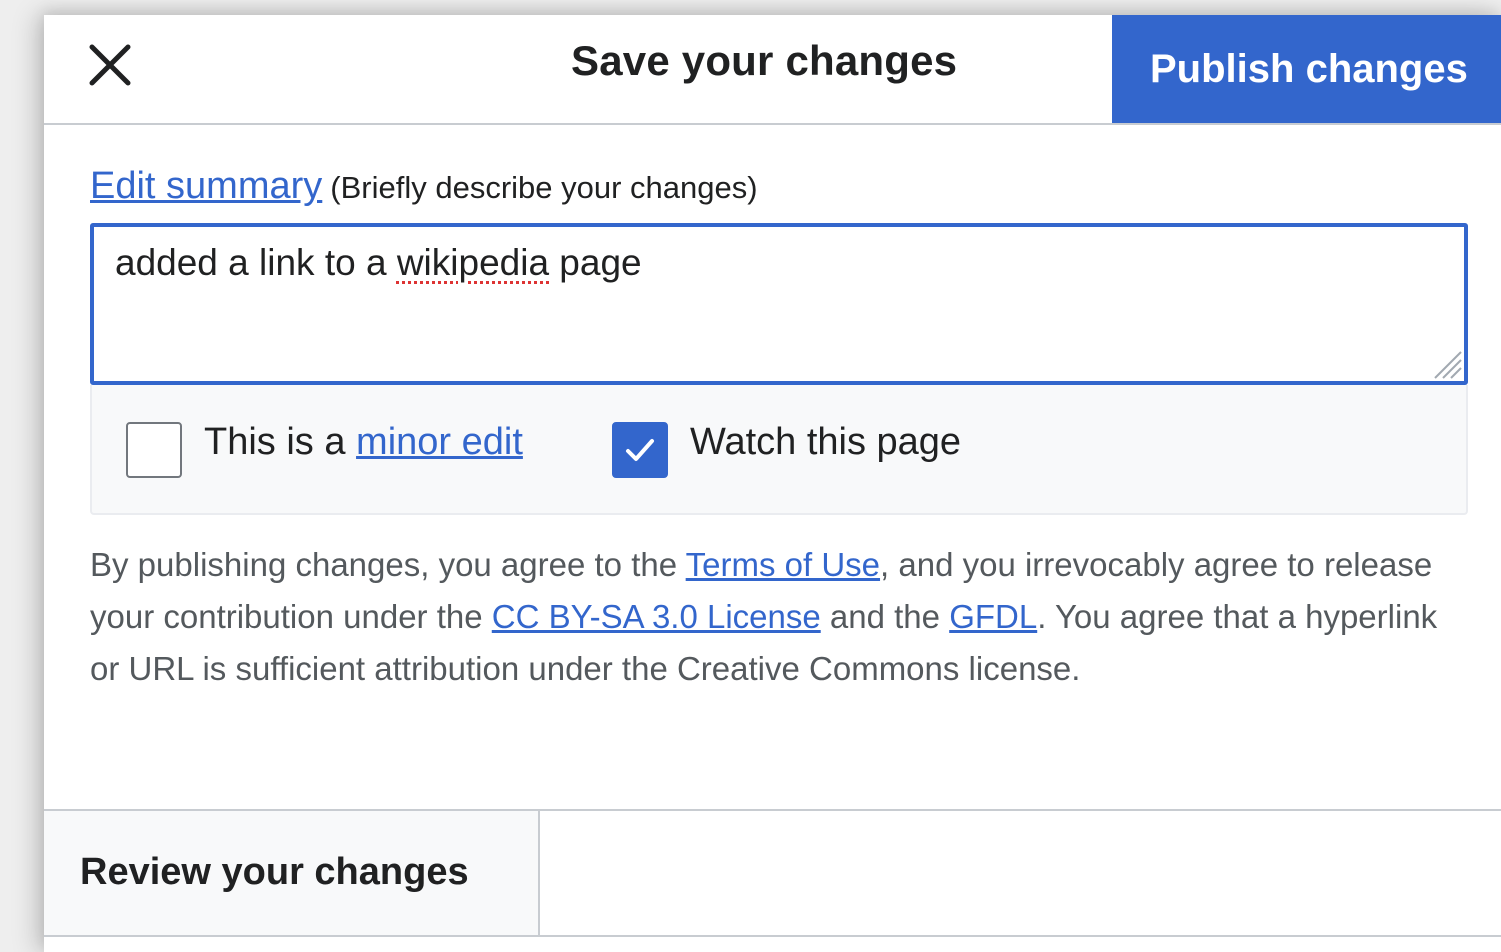 This screenshot has width=1501, height=952. Describe the element at coordinates (274, 872) in the screenshot. I see `review-changes-label: Review your changes` at that location.